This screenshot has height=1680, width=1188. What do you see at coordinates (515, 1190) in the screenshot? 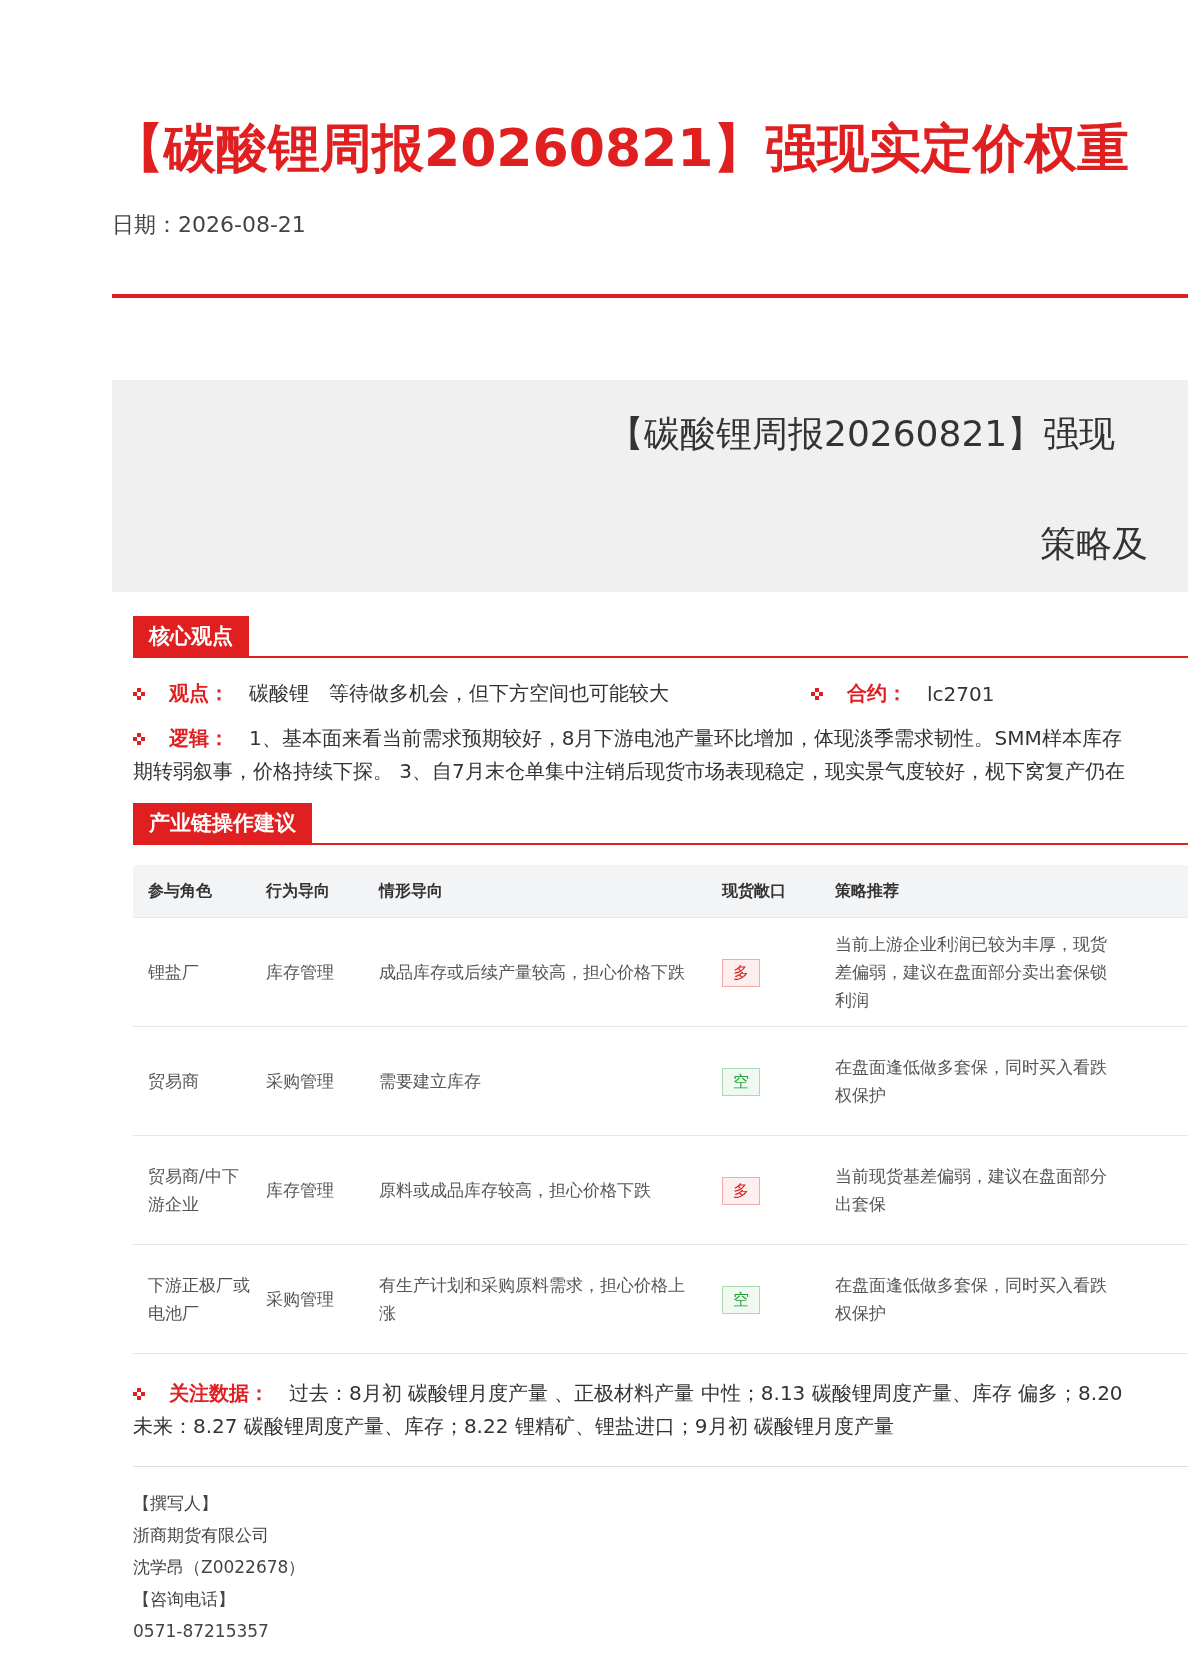
I see `table-cell-text: 原料或成品库存较高，担心价格下跌` at bounding box center [515, 1190].